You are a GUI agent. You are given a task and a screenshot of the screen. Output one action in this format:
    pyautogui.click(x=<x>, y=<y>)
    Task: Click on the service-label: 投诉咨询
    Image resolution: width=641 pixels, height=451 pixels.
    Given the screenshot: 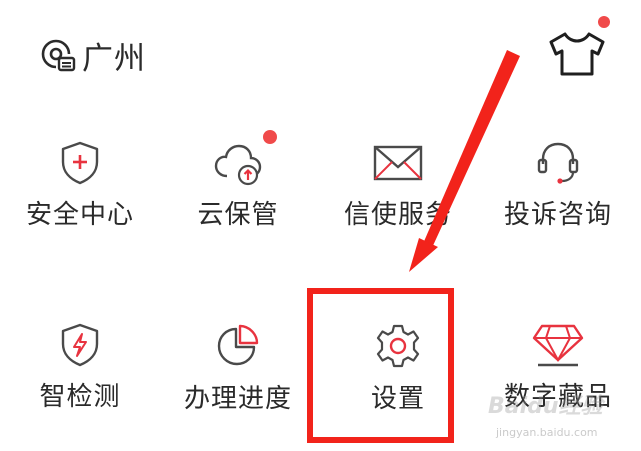 What is the action you would take?
    pyautogui.click(x=557, y=215)
    